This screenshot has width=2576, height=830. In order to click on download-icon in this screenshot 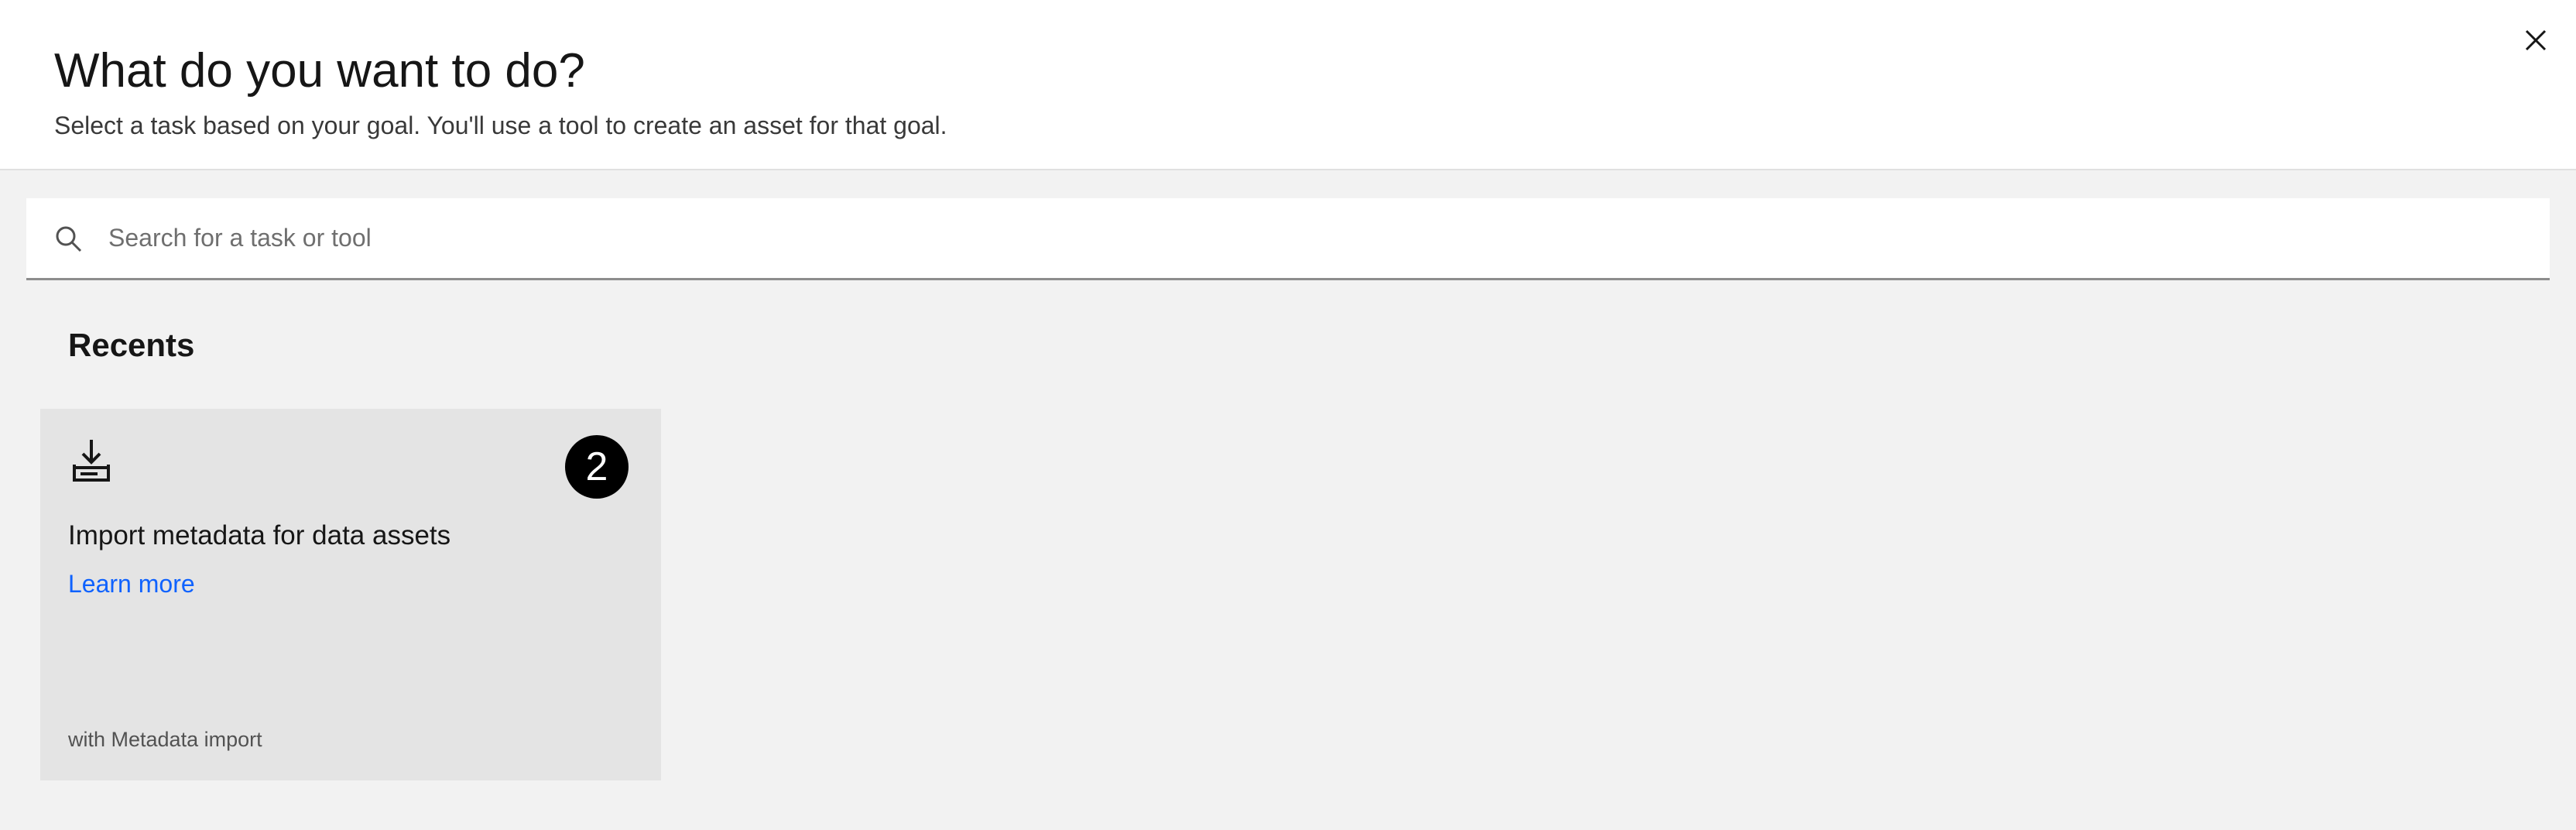, I will do `click(91, 461)`.